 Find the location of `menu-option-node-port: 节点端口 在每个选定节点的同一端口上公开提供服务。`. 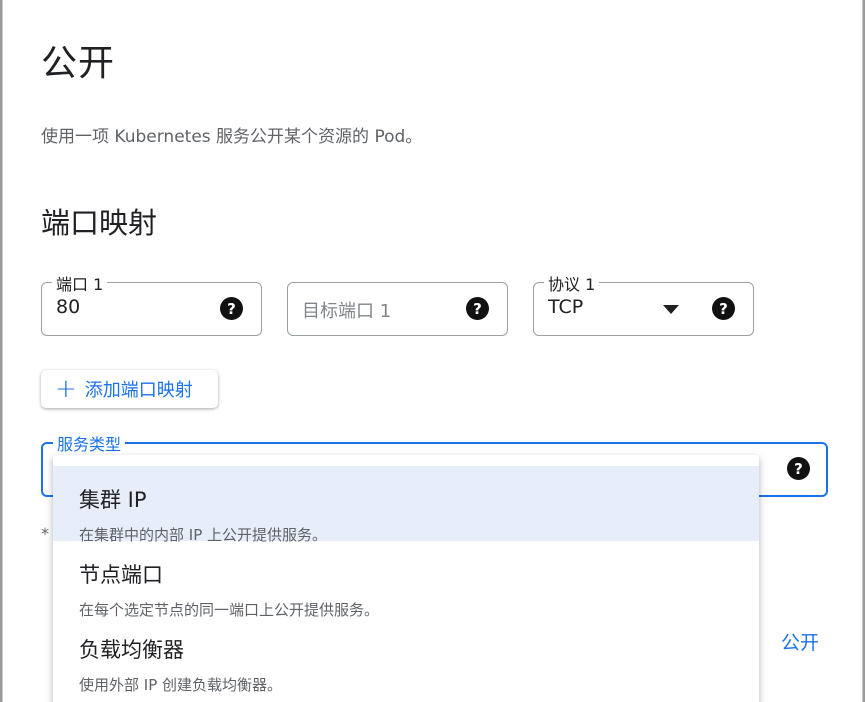

menu-option-node-port: 节点端口 在每个选定节点的同一端口上公开提供服务。 is located at coordinates (406, 580).